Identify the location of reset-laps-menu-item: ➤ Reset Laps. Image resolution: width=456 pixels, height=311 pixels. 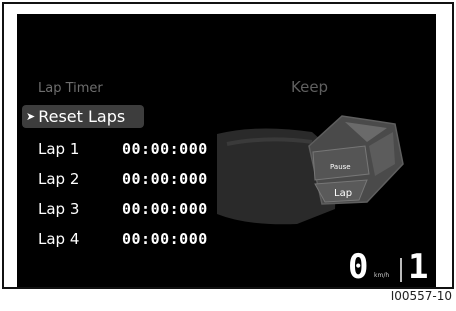
(83, 116).